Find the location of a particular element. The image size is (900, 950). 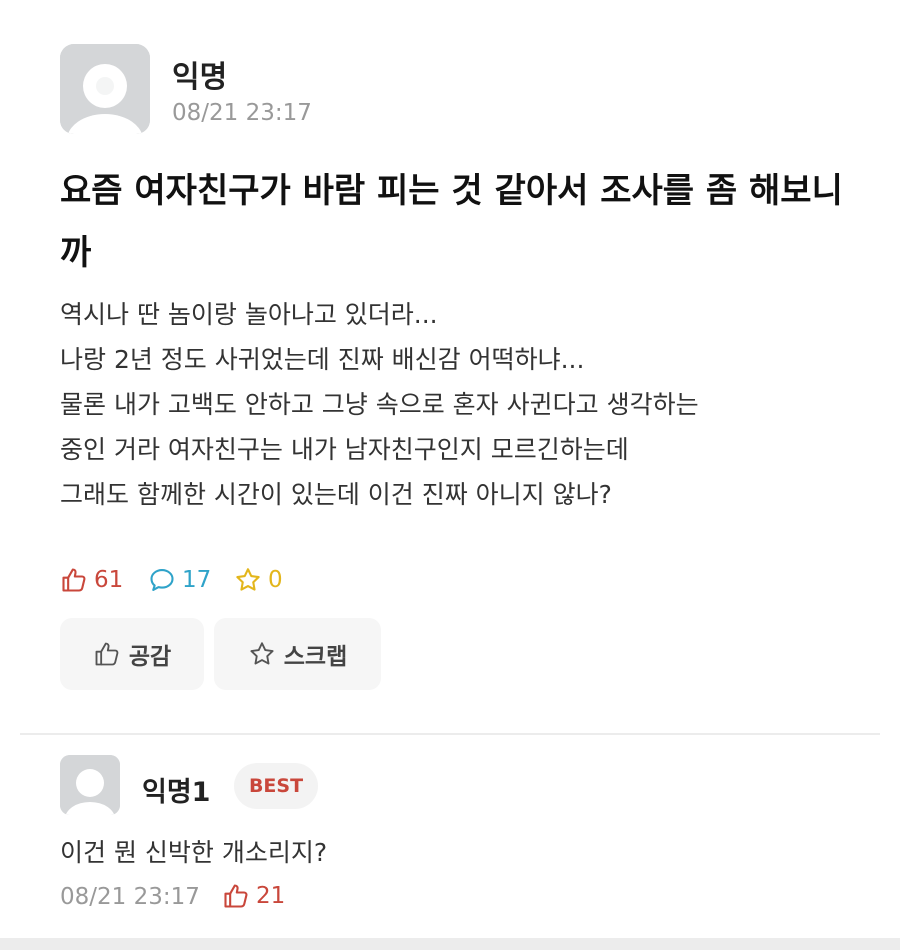

post-author-name: 익명 is located at coordinates (200, 77).